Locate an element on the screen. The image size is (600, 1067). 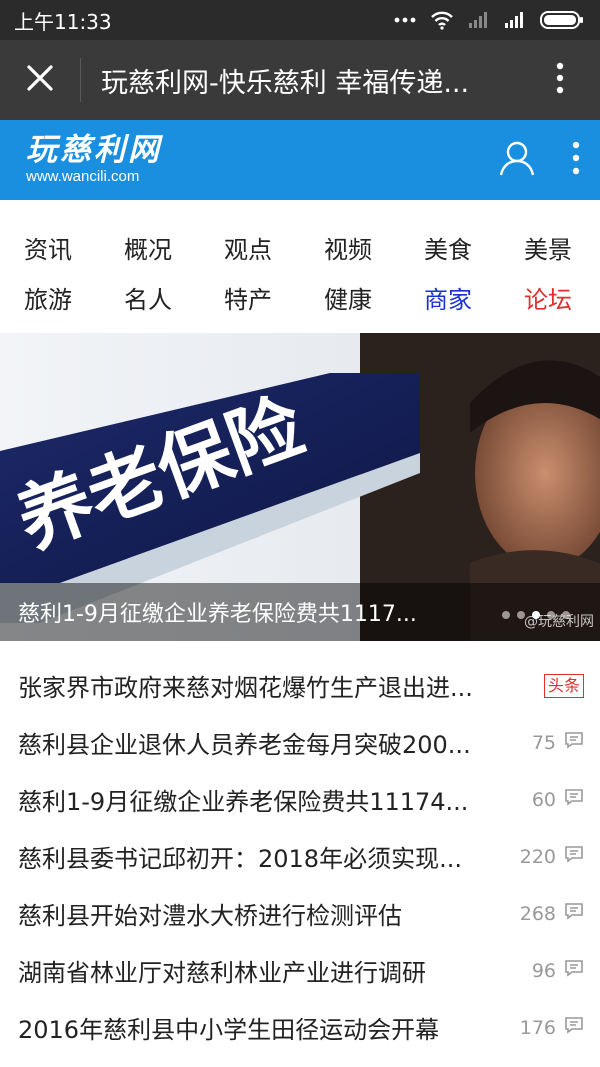
news-title: 湖南省林业厅对慈利林业产业进行调研 is located at coordinates (222, 973).